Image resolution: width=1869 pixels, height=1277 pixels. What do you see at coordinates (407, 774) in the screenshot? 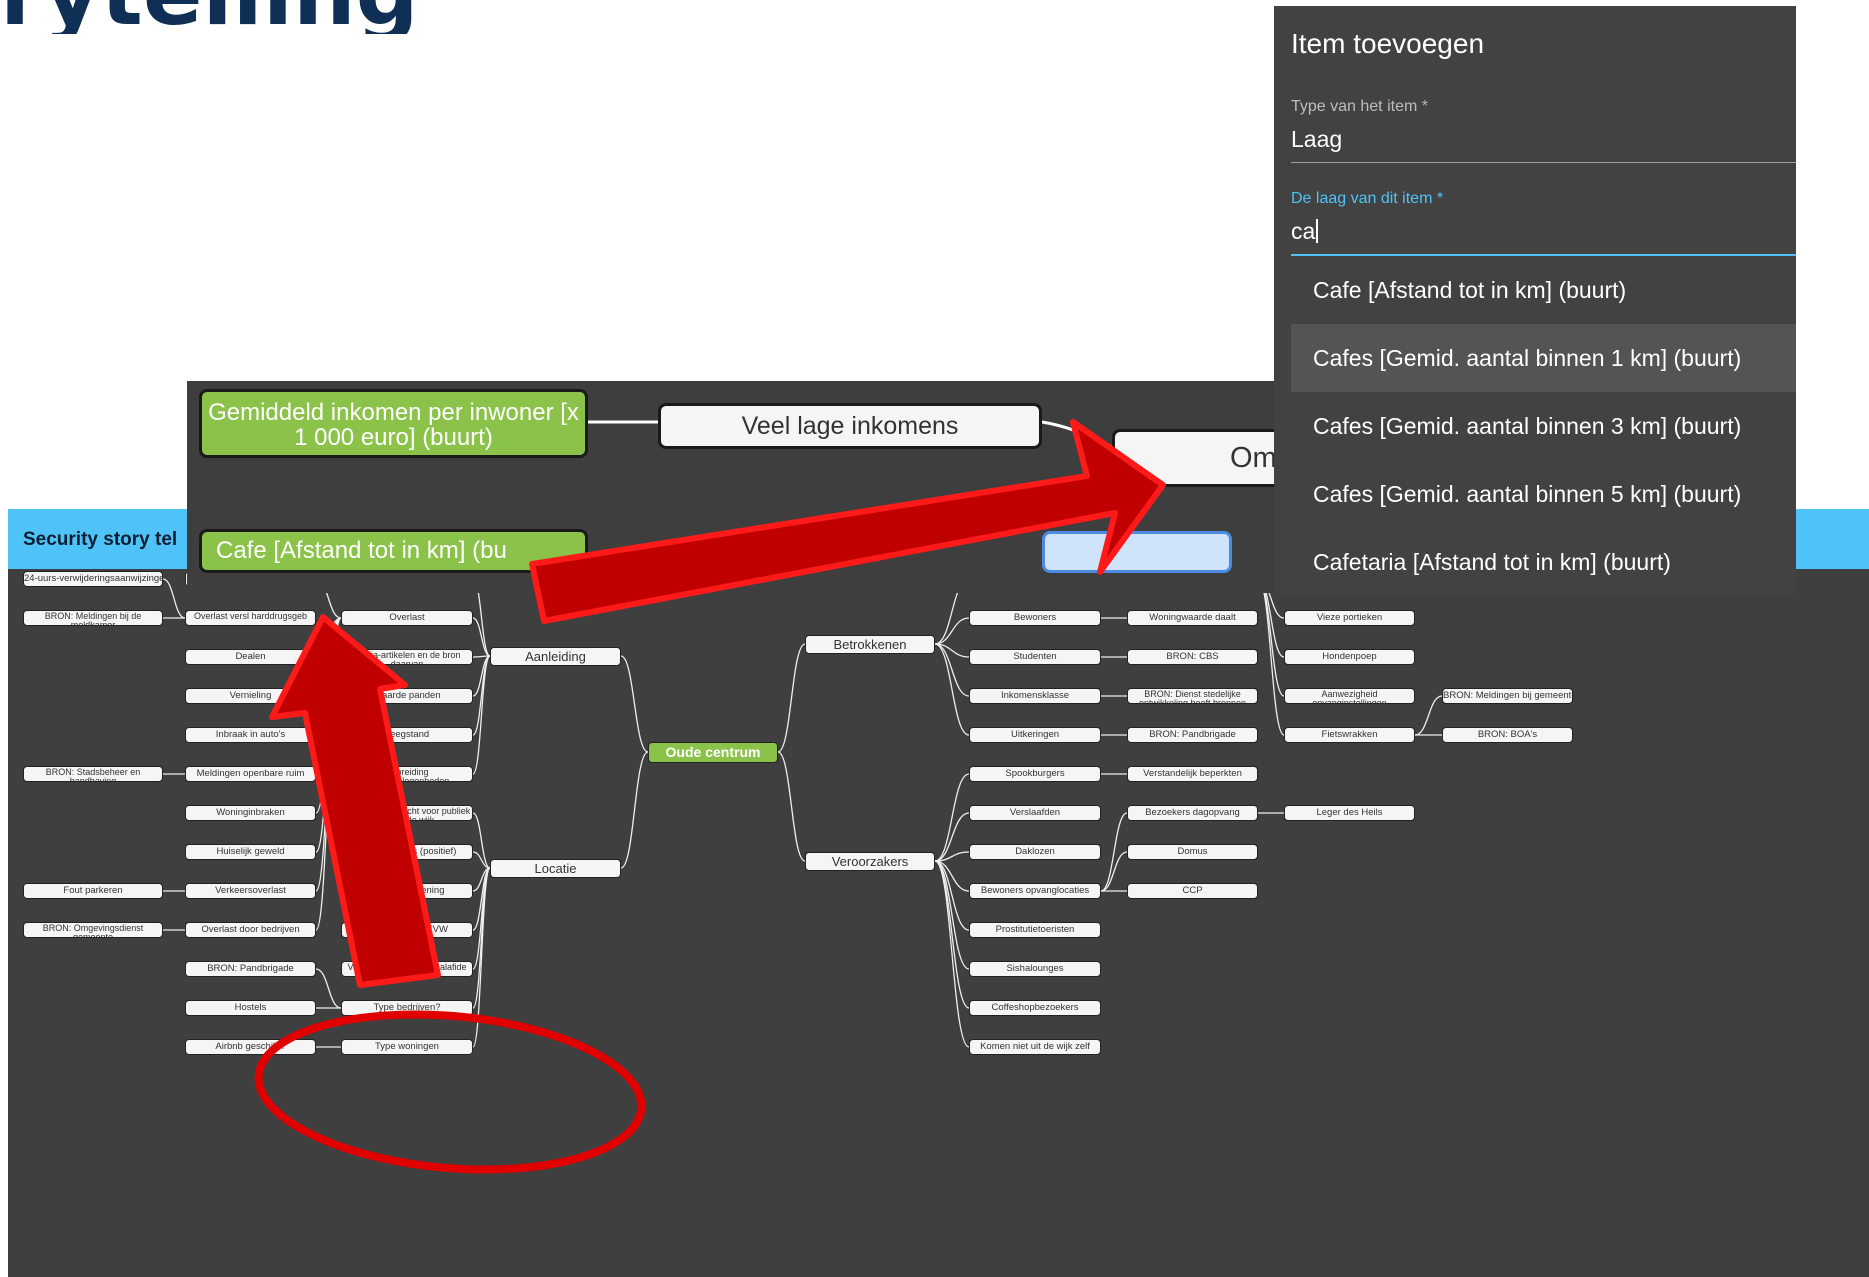
I see `mindmap-node: Uitbreiding horecagelegenheden` at bounding box center [407, 774].